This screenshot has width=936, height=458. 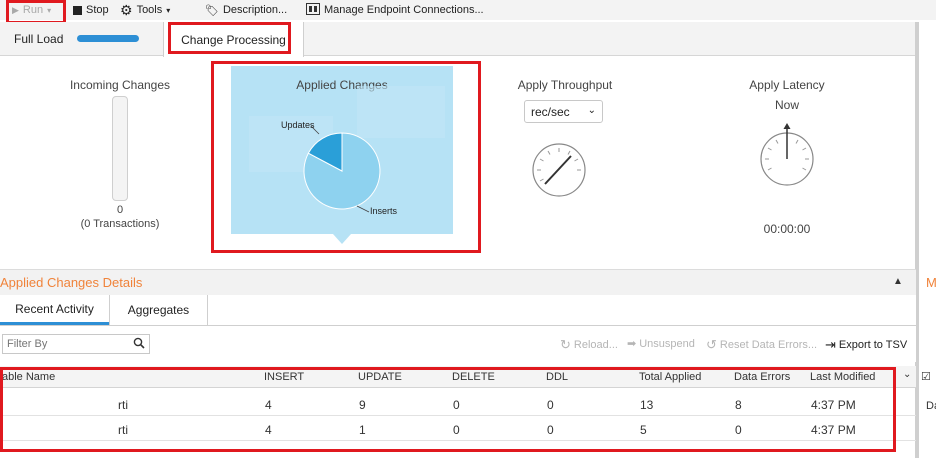 I want to click on apply-throughput-title: Apply Throughput, so click(x=565, y=85).